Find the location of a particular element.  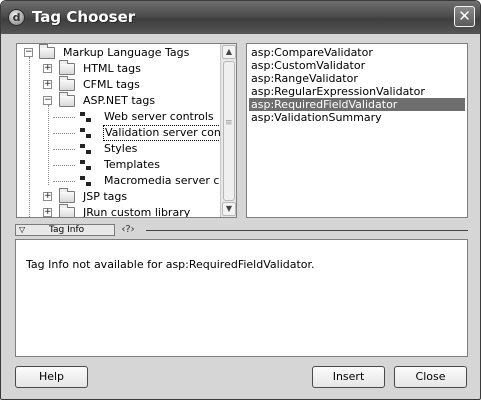

list-item: asp:RegularExpressionValidator is located at coordinates (357, 91).